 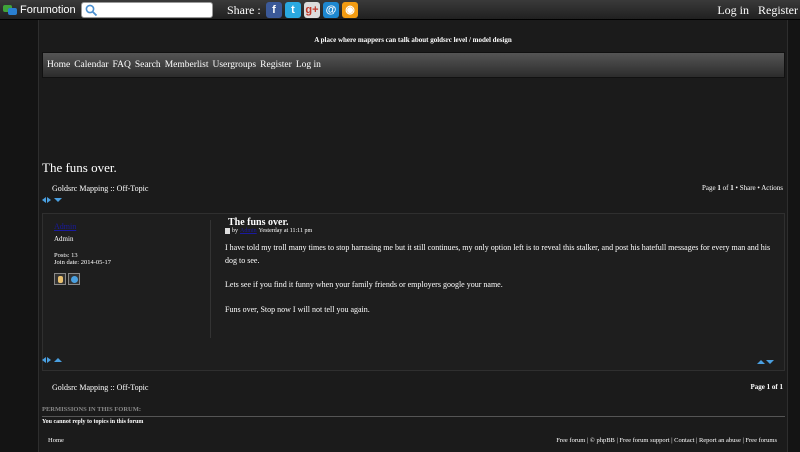 I want to click on nav-faq: FAQ, so click(x=122, y=65).